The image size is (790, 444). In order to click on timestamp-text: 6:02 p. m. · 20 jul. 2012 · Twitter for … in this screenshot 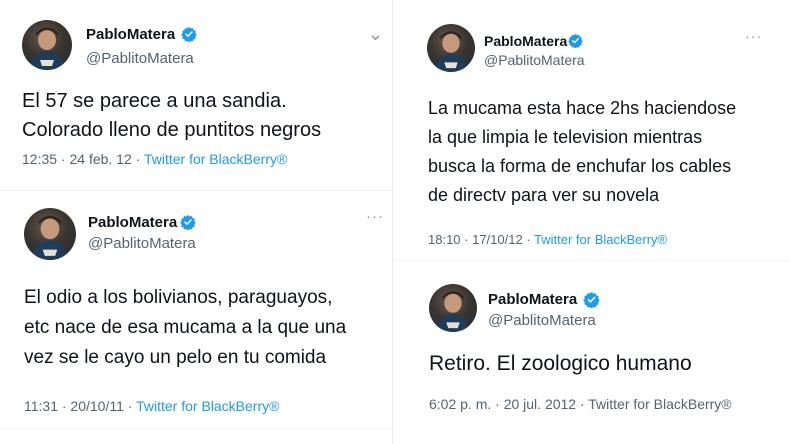, I will do `click(580, 404)`.